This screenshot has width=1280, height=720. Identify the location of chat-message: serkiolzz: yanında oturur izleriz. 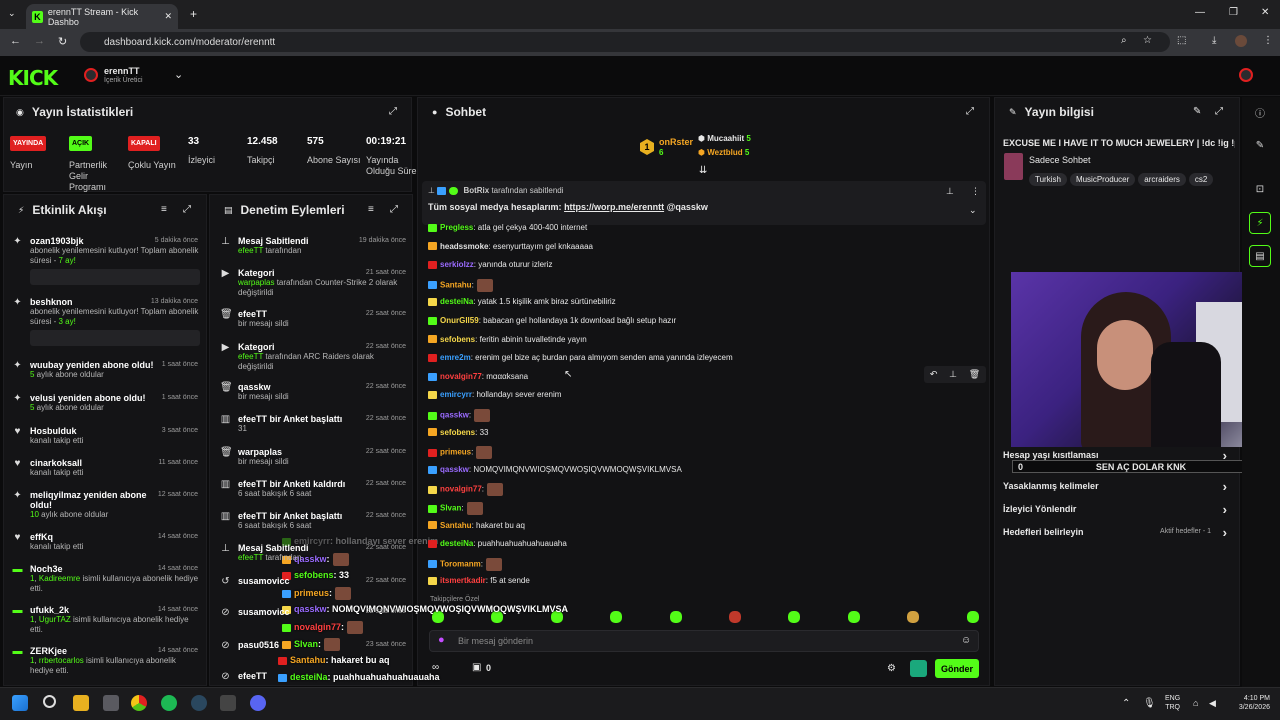
(490, 264).